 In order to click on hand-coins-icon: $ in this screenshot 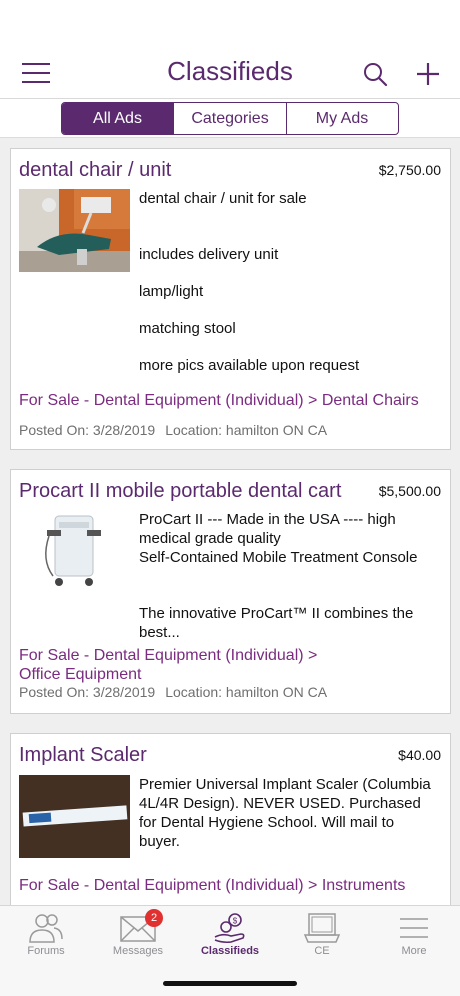, I will do `click(229, 928)`.